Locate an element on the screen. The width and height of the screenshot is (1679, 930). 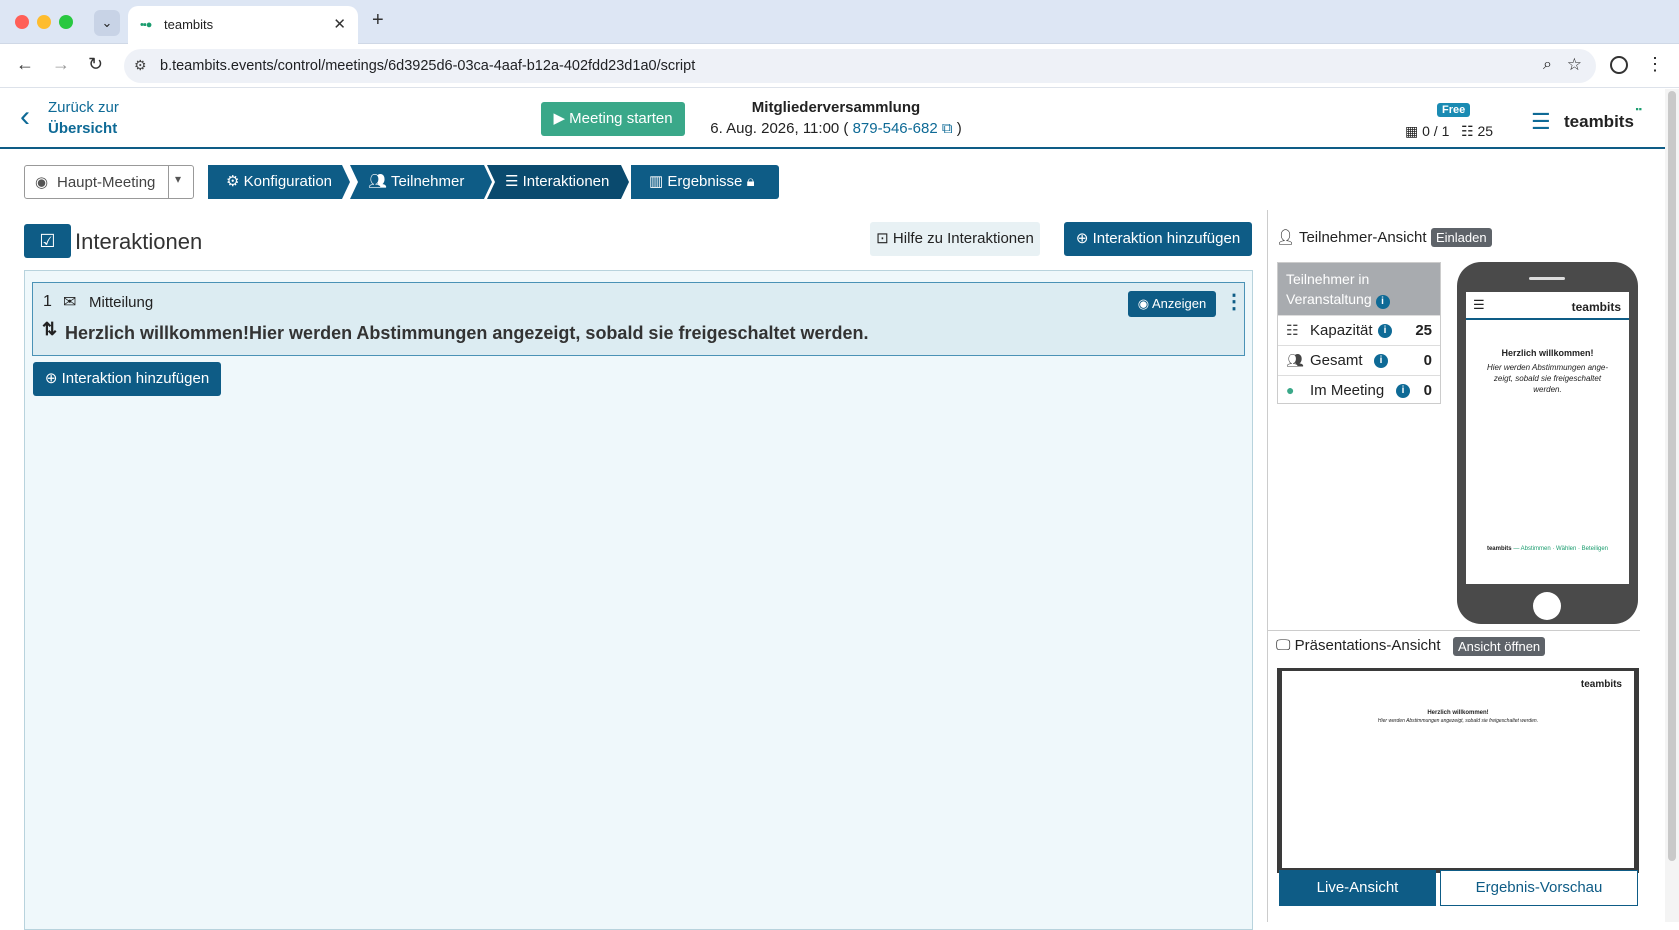
back-link-line2: Übersicht is located at coordinates (83, 128).